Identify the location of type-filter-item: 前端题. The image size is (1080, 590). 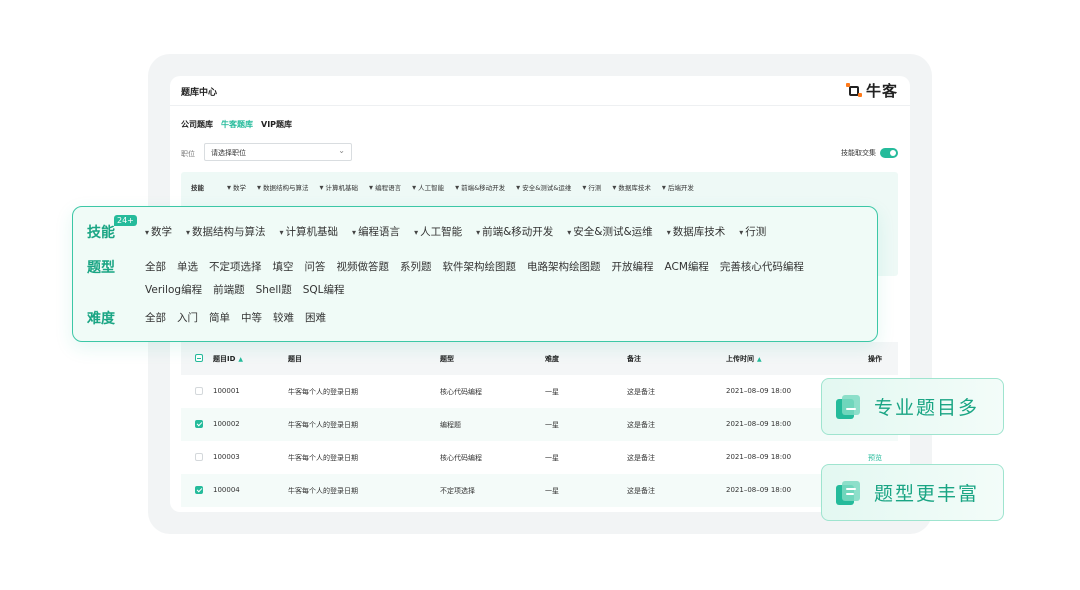
(229, 289).